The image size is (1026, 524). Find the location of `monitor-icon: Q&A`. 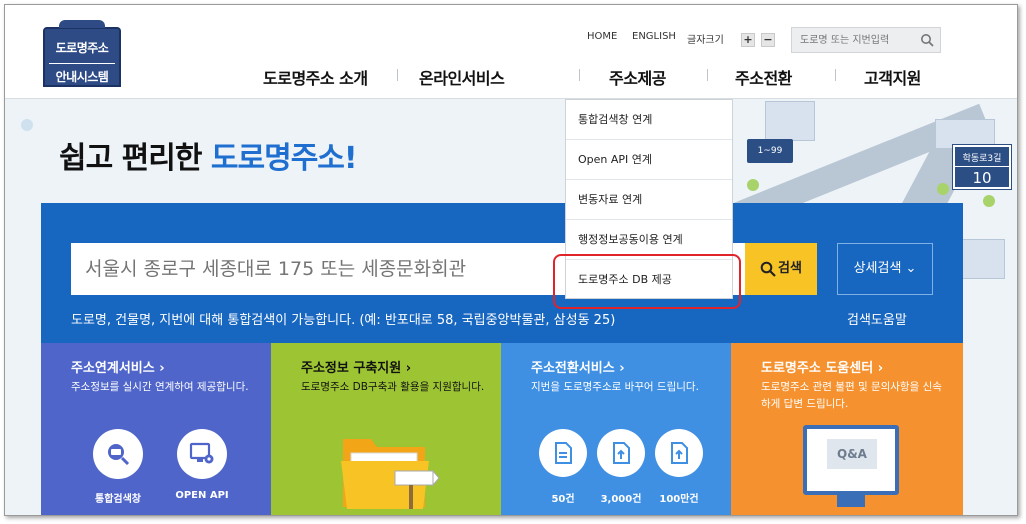

monitor-icon: Q&A is located at coordinates (851, 460).